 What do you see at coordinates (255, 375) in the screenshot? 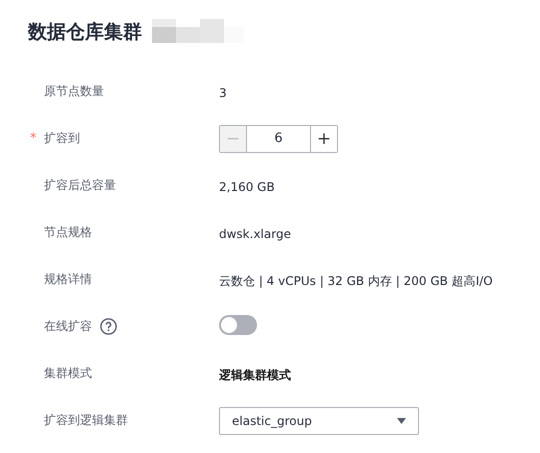
I see `field-value: 逻辑集群模式` at bounding box center [255, 375].